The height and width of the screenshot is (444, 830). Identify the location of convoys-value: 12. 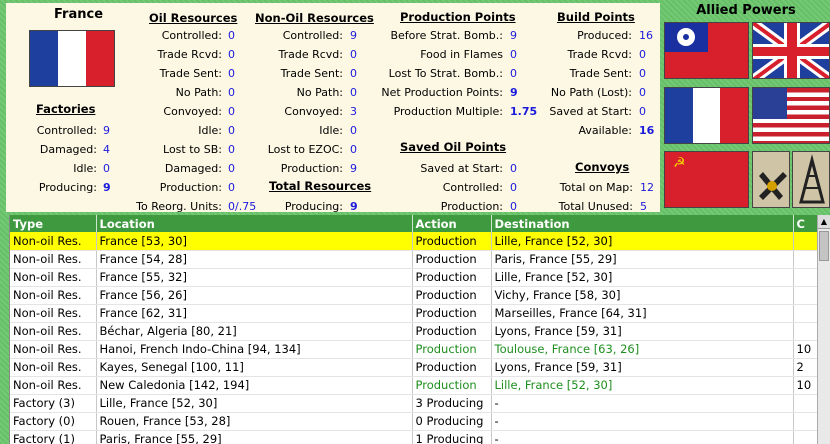
(647, 187).